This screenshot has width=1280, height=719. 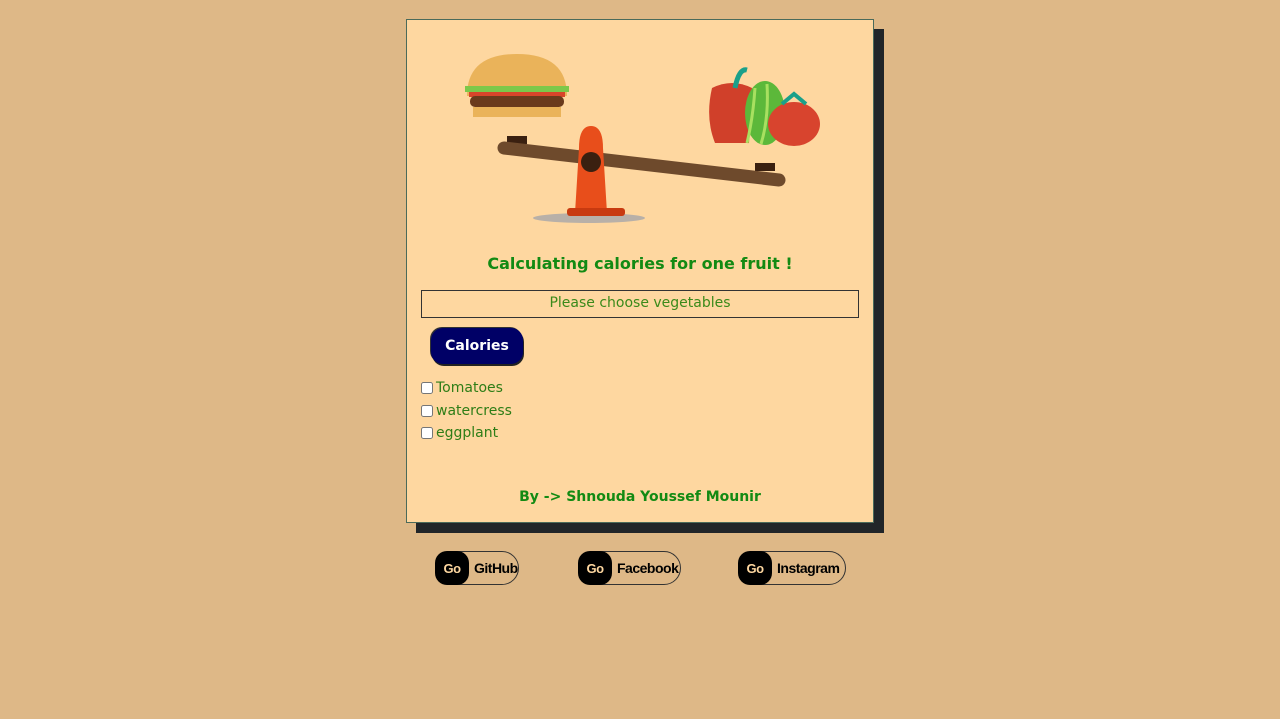 What do you see at coordinates (642, 138) in the screenshot?
I see `burger-vs-vegetables-seesaw-illustration` at bounding box center [642, 138].